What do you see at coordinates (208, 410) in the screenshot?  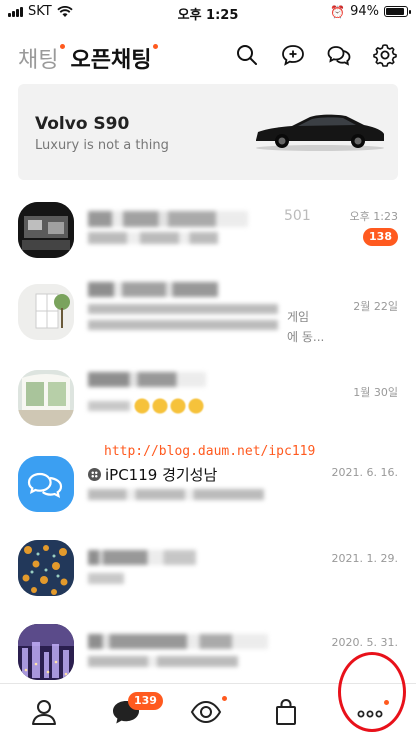 I see `chat-room-item: 1월 30일` at bounding box center [208, 410].